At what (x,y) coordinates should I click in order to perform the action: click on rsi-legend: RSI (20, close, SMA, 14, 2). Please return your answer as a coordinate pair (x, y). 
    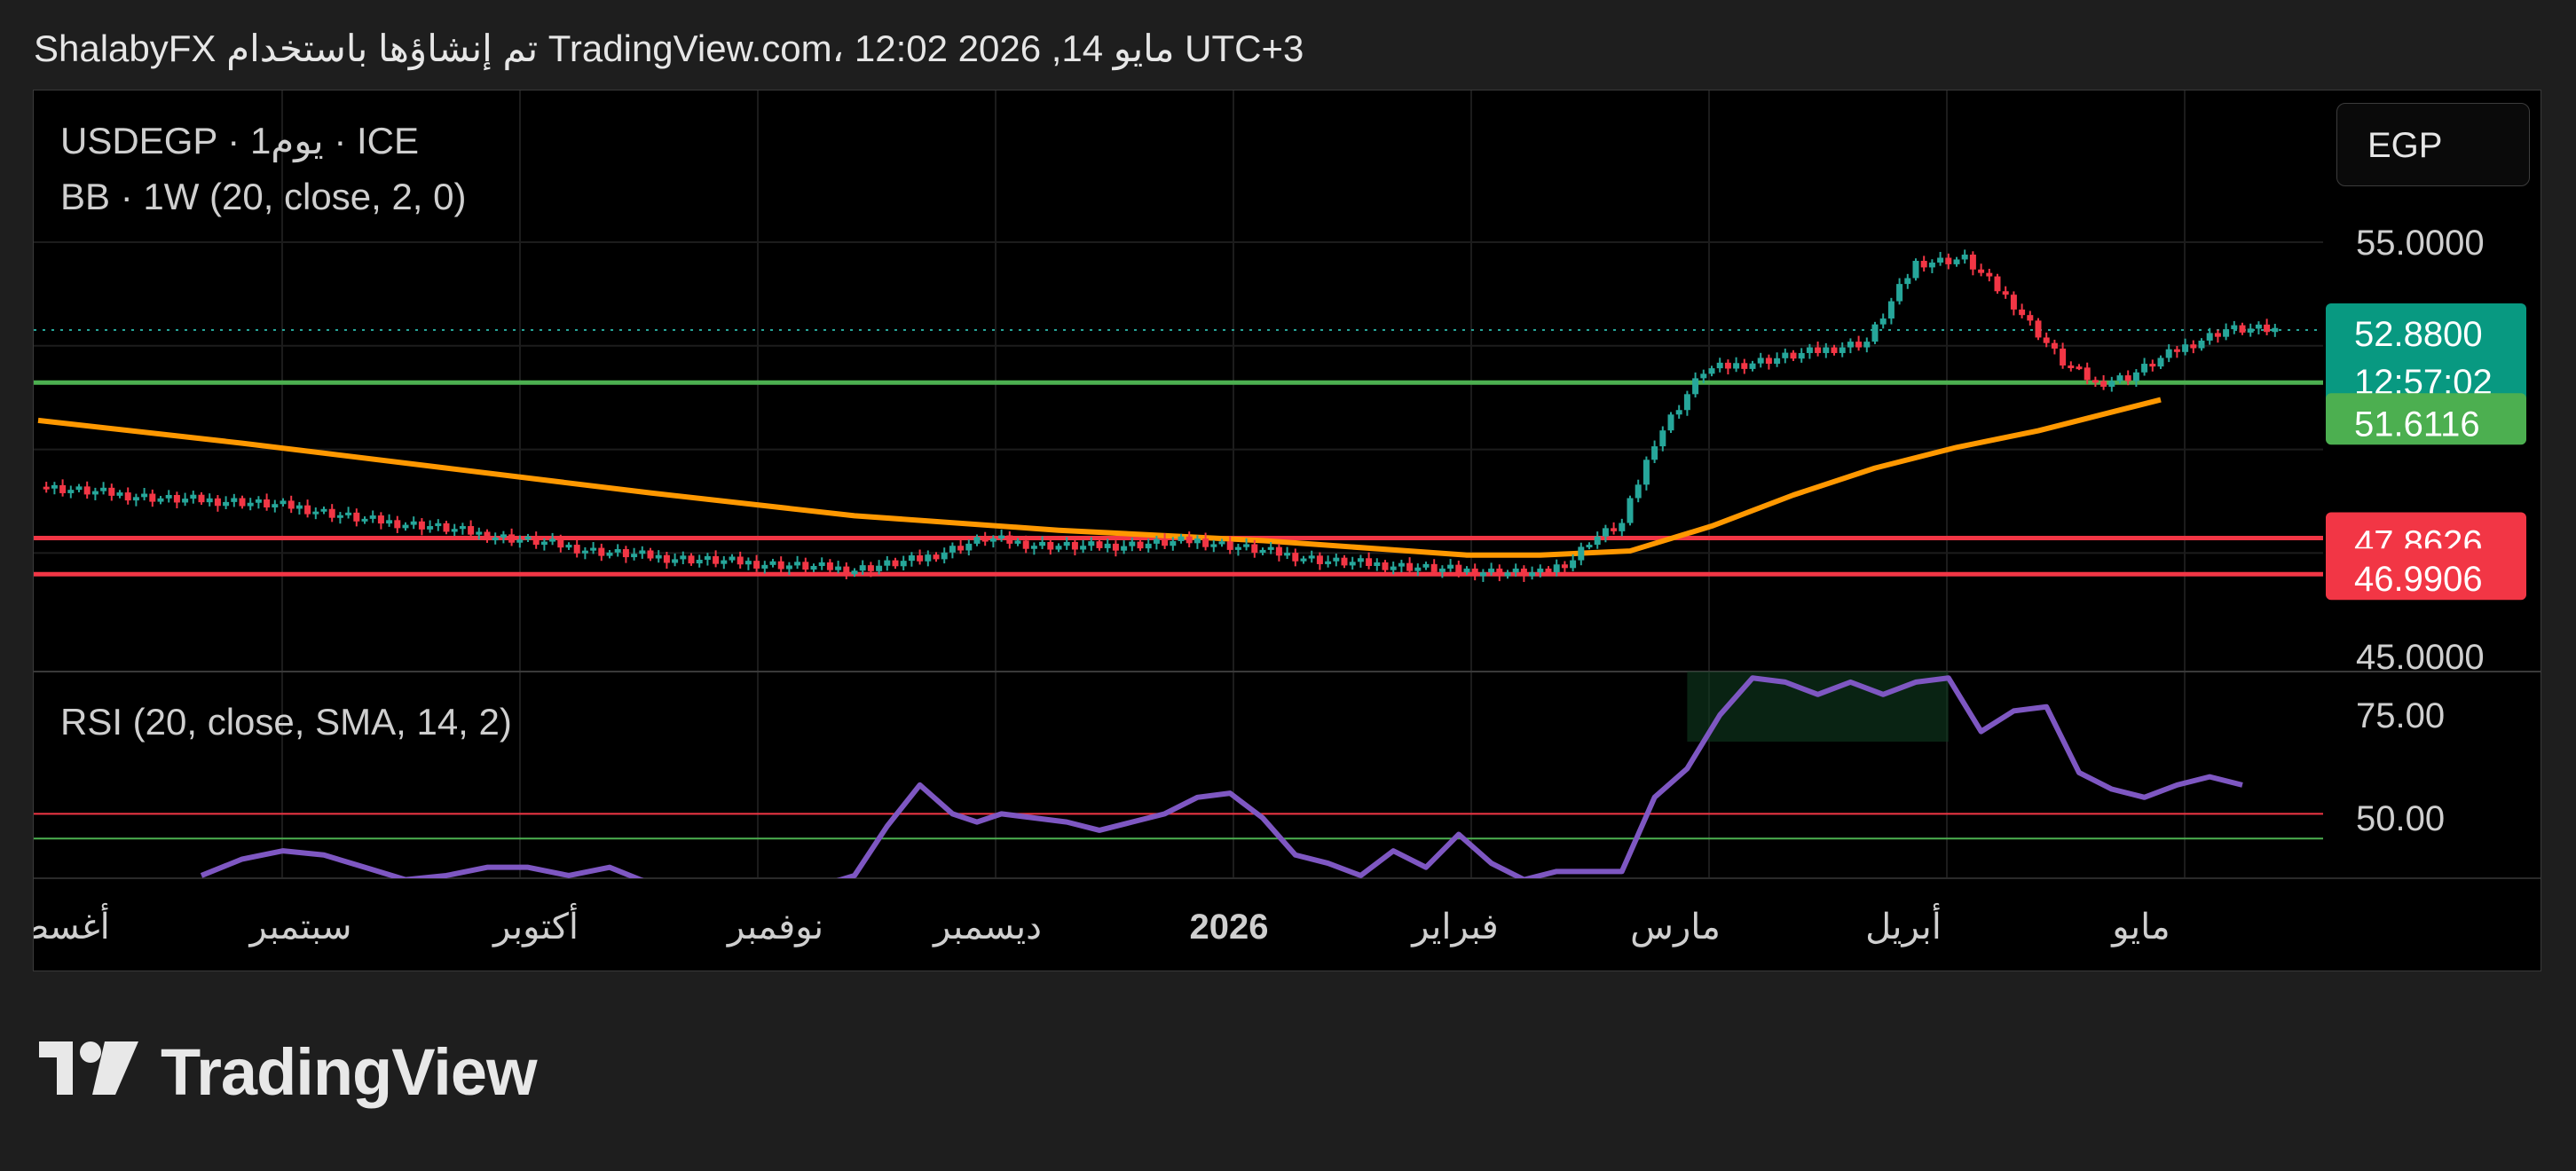
    Looking at the image, I should click on (286, 722).